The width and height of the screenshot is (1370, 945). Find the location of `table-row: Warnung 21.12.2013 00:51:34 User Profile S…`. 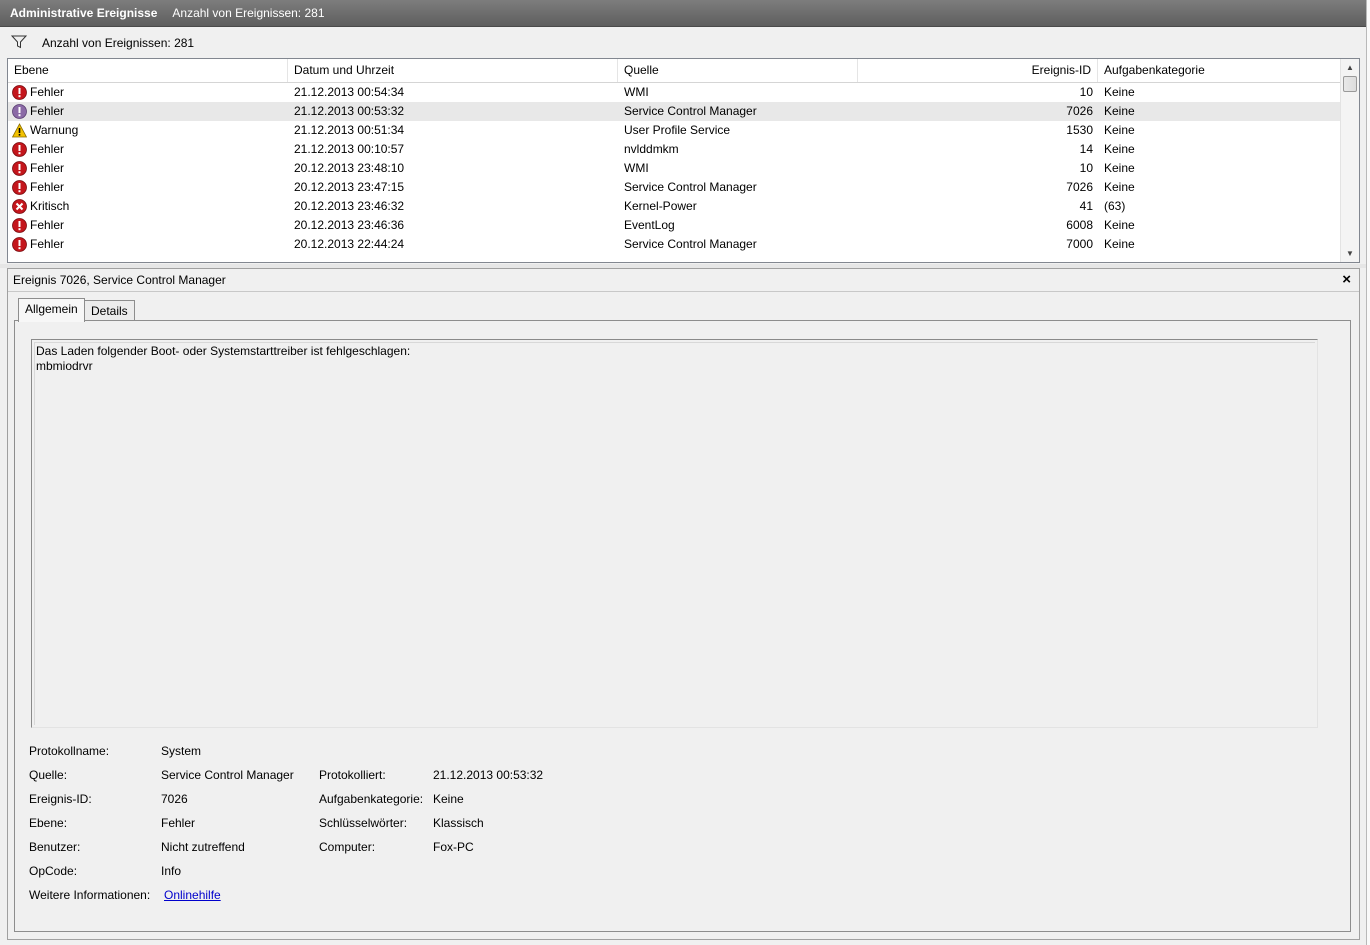

table-row: Warnung 21.12.2013 00:51:34 User Profile S… is located at coordinates (674, 130).